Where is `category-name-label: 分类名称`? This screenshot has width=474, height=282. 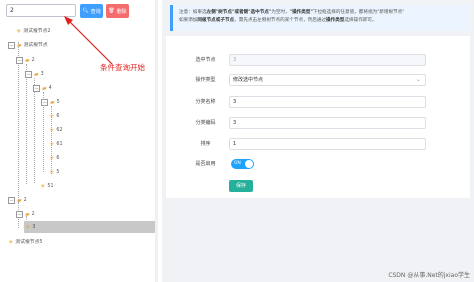
category-name-label: 分类名称 is located at coordinates (205, 102).